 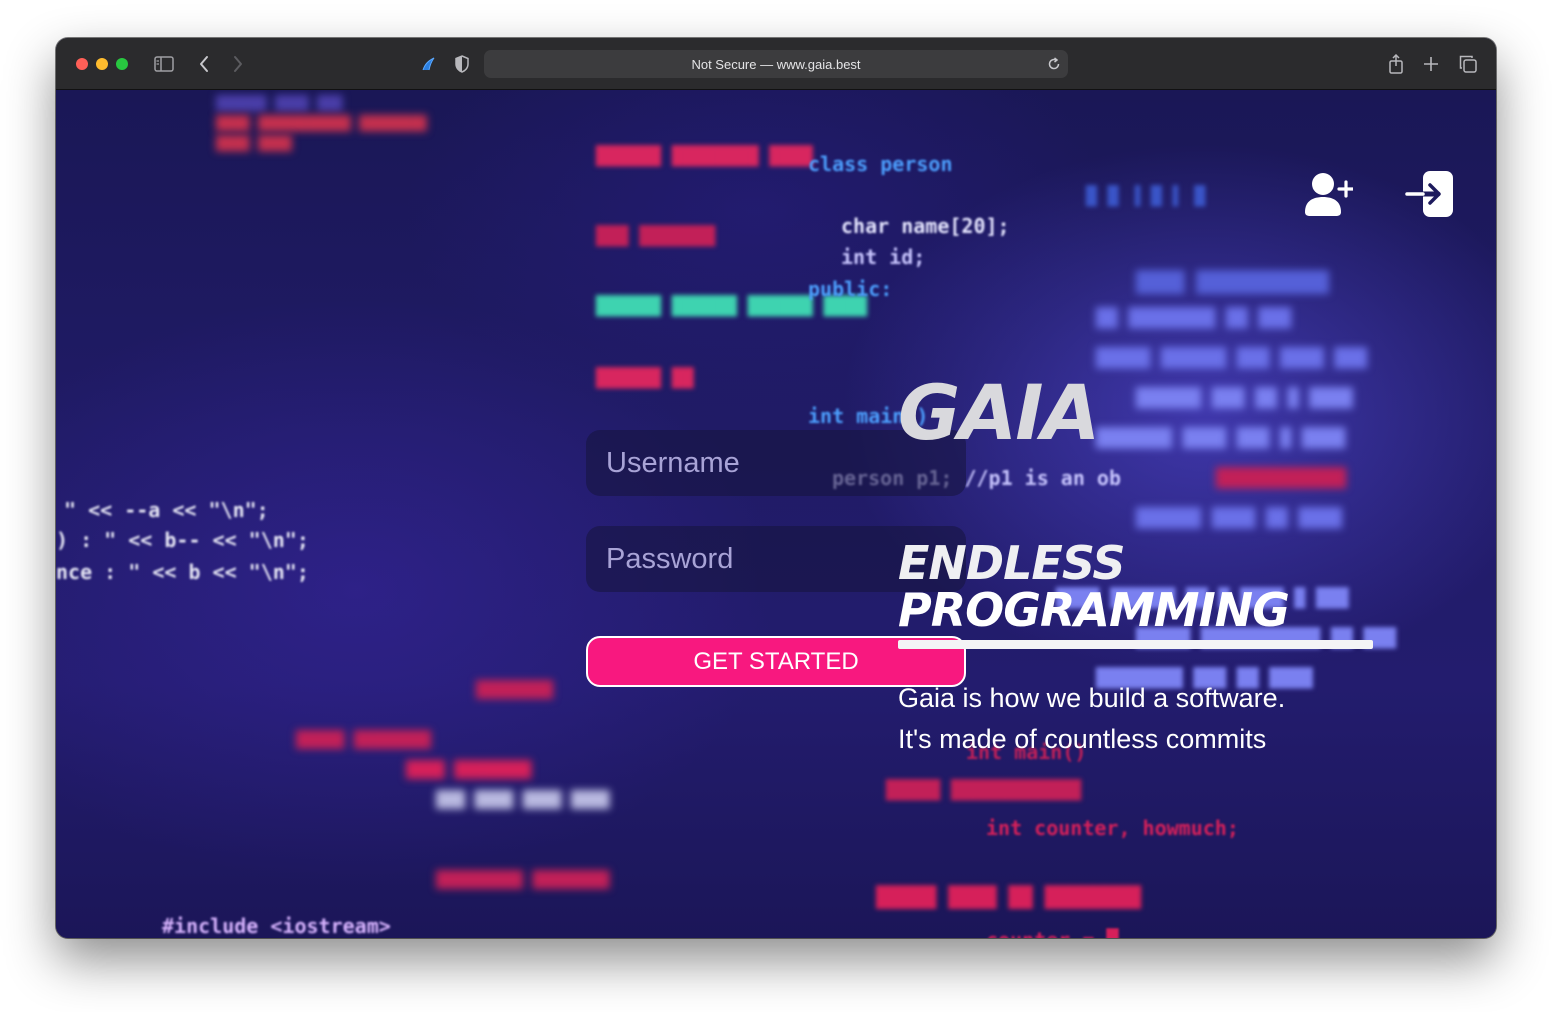 What do you see at coordinates (1468, 64) in the screenshot?
I see `tab-overview-icon` at bounding box center [1468, 64].